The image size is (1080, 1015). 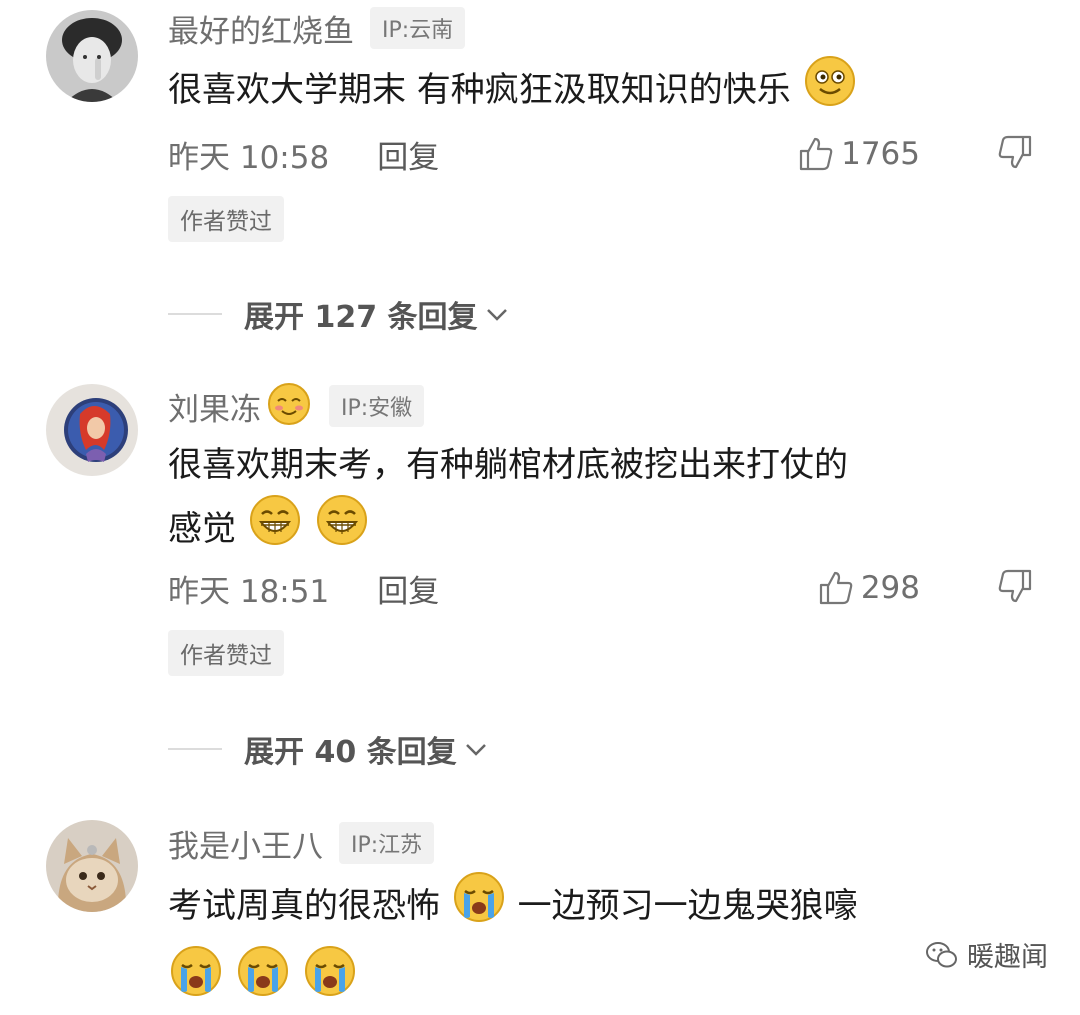 I want to click on like-count: 298, so click(x=890, y=588).